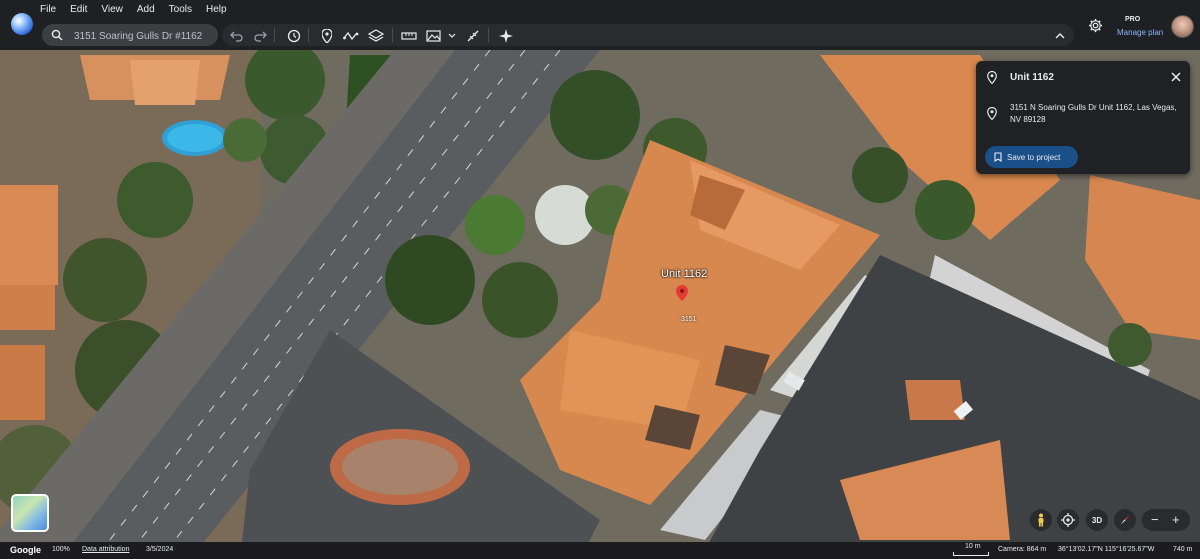 This screenshot has width=1200, height=559. I want to click on menu-bar: File Edit View Add Tools Help, so click(140, 9).